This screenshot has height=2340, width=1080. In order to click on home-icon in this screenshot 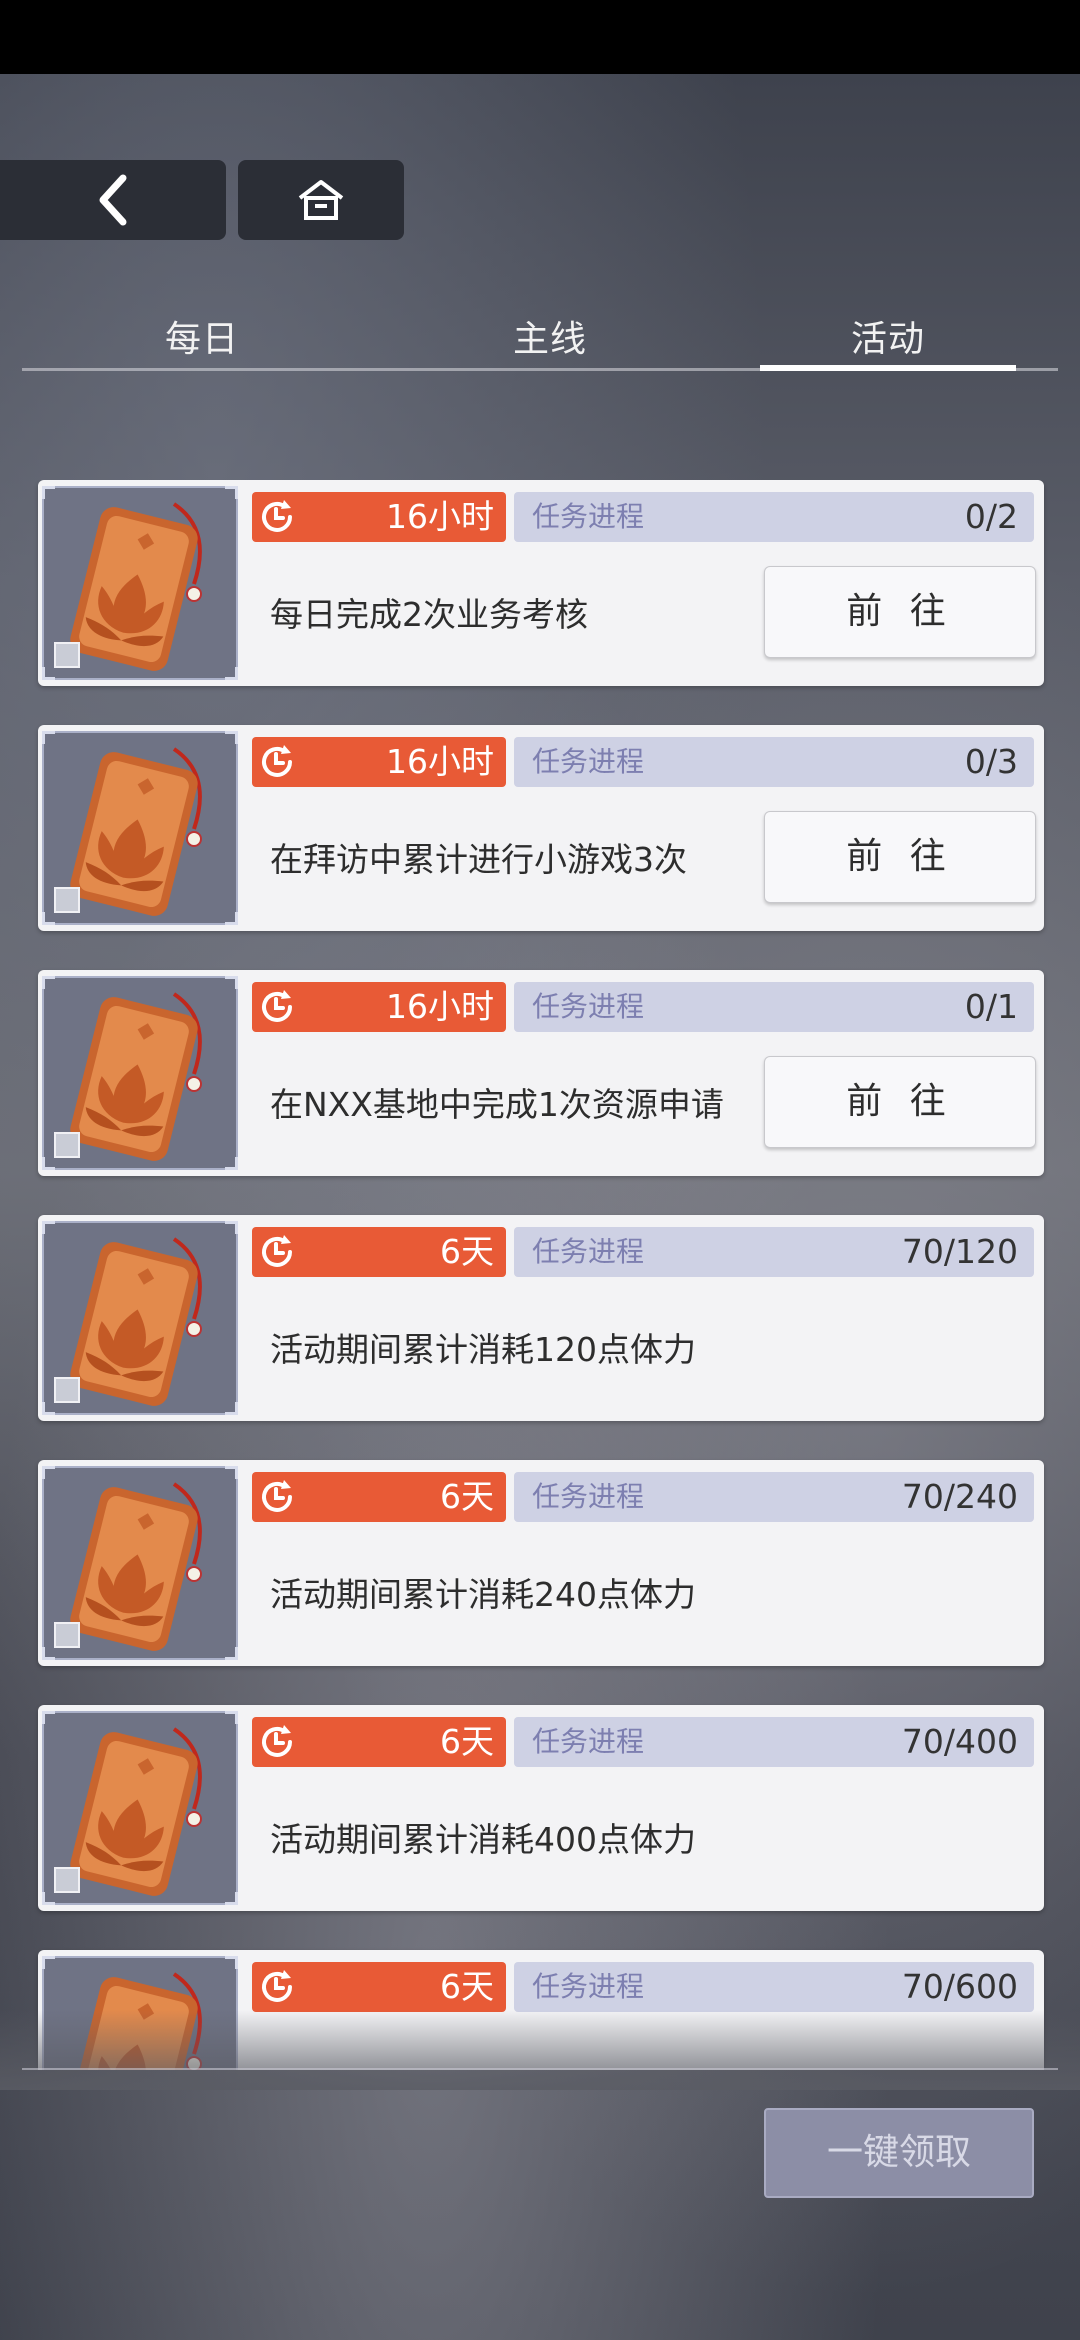, I will do `click(321, 200)`.